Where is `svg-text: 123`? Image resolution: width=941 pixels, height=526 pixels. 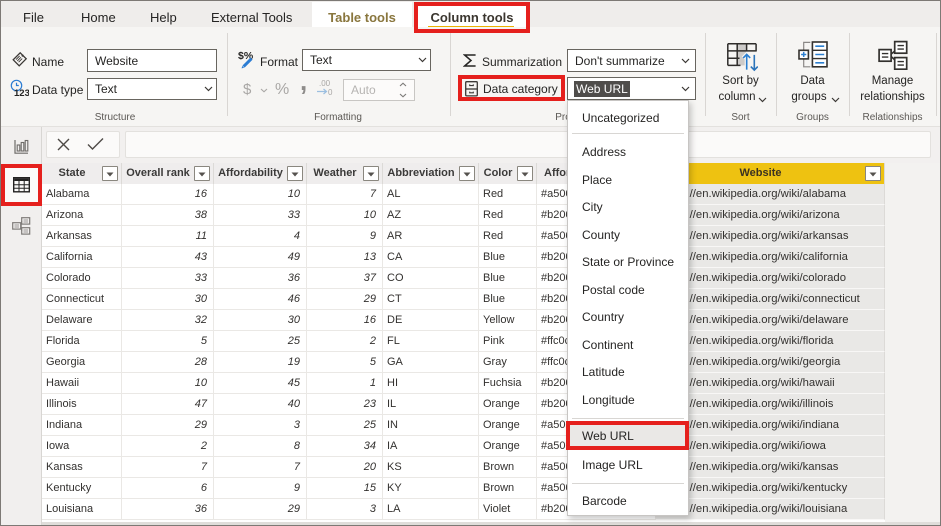
svg-text: 123 is located at coordinates (21, 93).